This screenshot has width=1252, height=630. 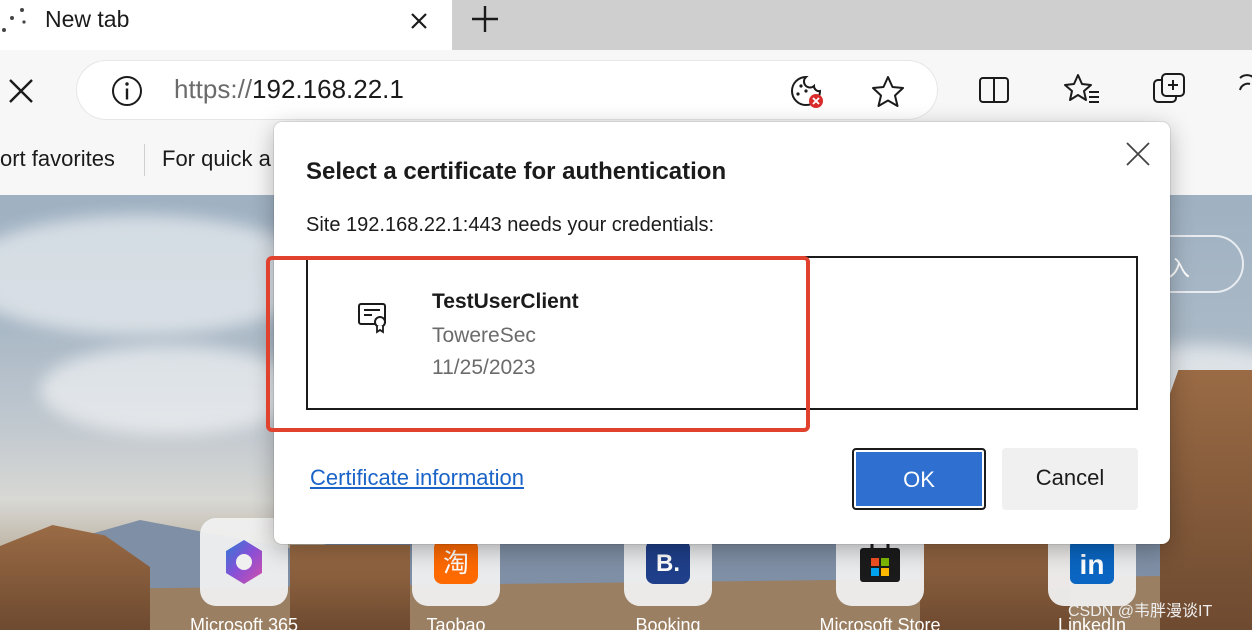 I want to click on favorites-icon, so click(x=1082, y=90).